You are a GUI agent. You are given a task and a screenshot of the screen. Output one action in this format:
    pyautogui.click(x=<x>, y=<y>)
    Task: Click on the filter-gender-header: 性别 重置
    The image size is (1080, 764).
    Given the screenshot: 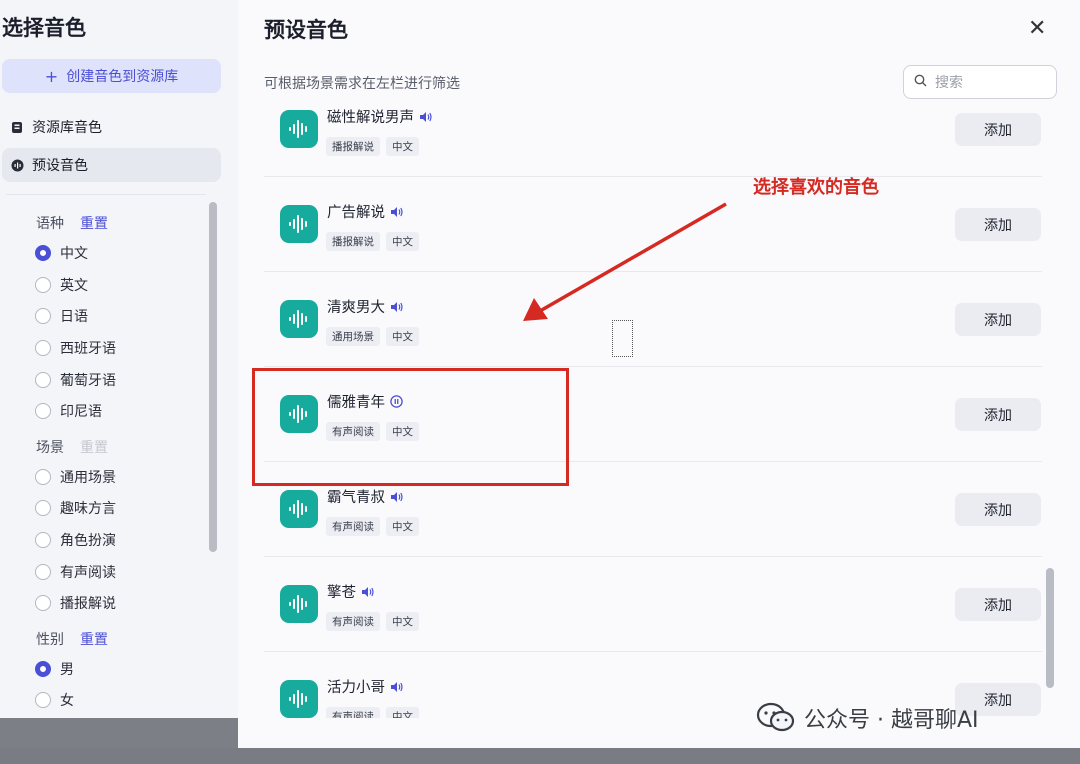 What is the action you would take?
    pyautogui.click(x=72, y=639)
    